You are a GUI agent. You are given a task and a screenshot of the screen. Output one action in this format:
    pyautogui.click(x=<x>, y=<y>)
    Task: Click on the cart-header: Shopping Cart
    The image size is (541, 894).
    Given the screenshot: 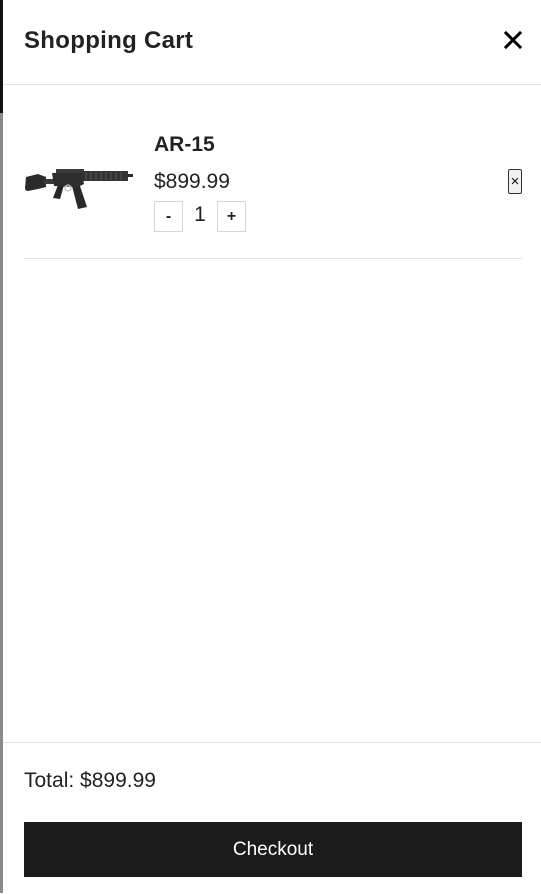 What is the action you would take?
    pyautogui.click(x=272, y=42)
    